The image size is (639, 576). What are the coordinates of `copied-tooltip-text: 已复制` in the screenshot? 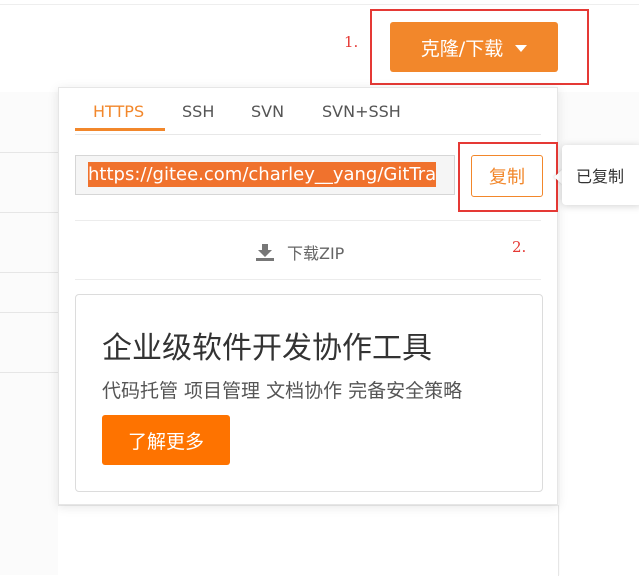 It's located at (600, 176).